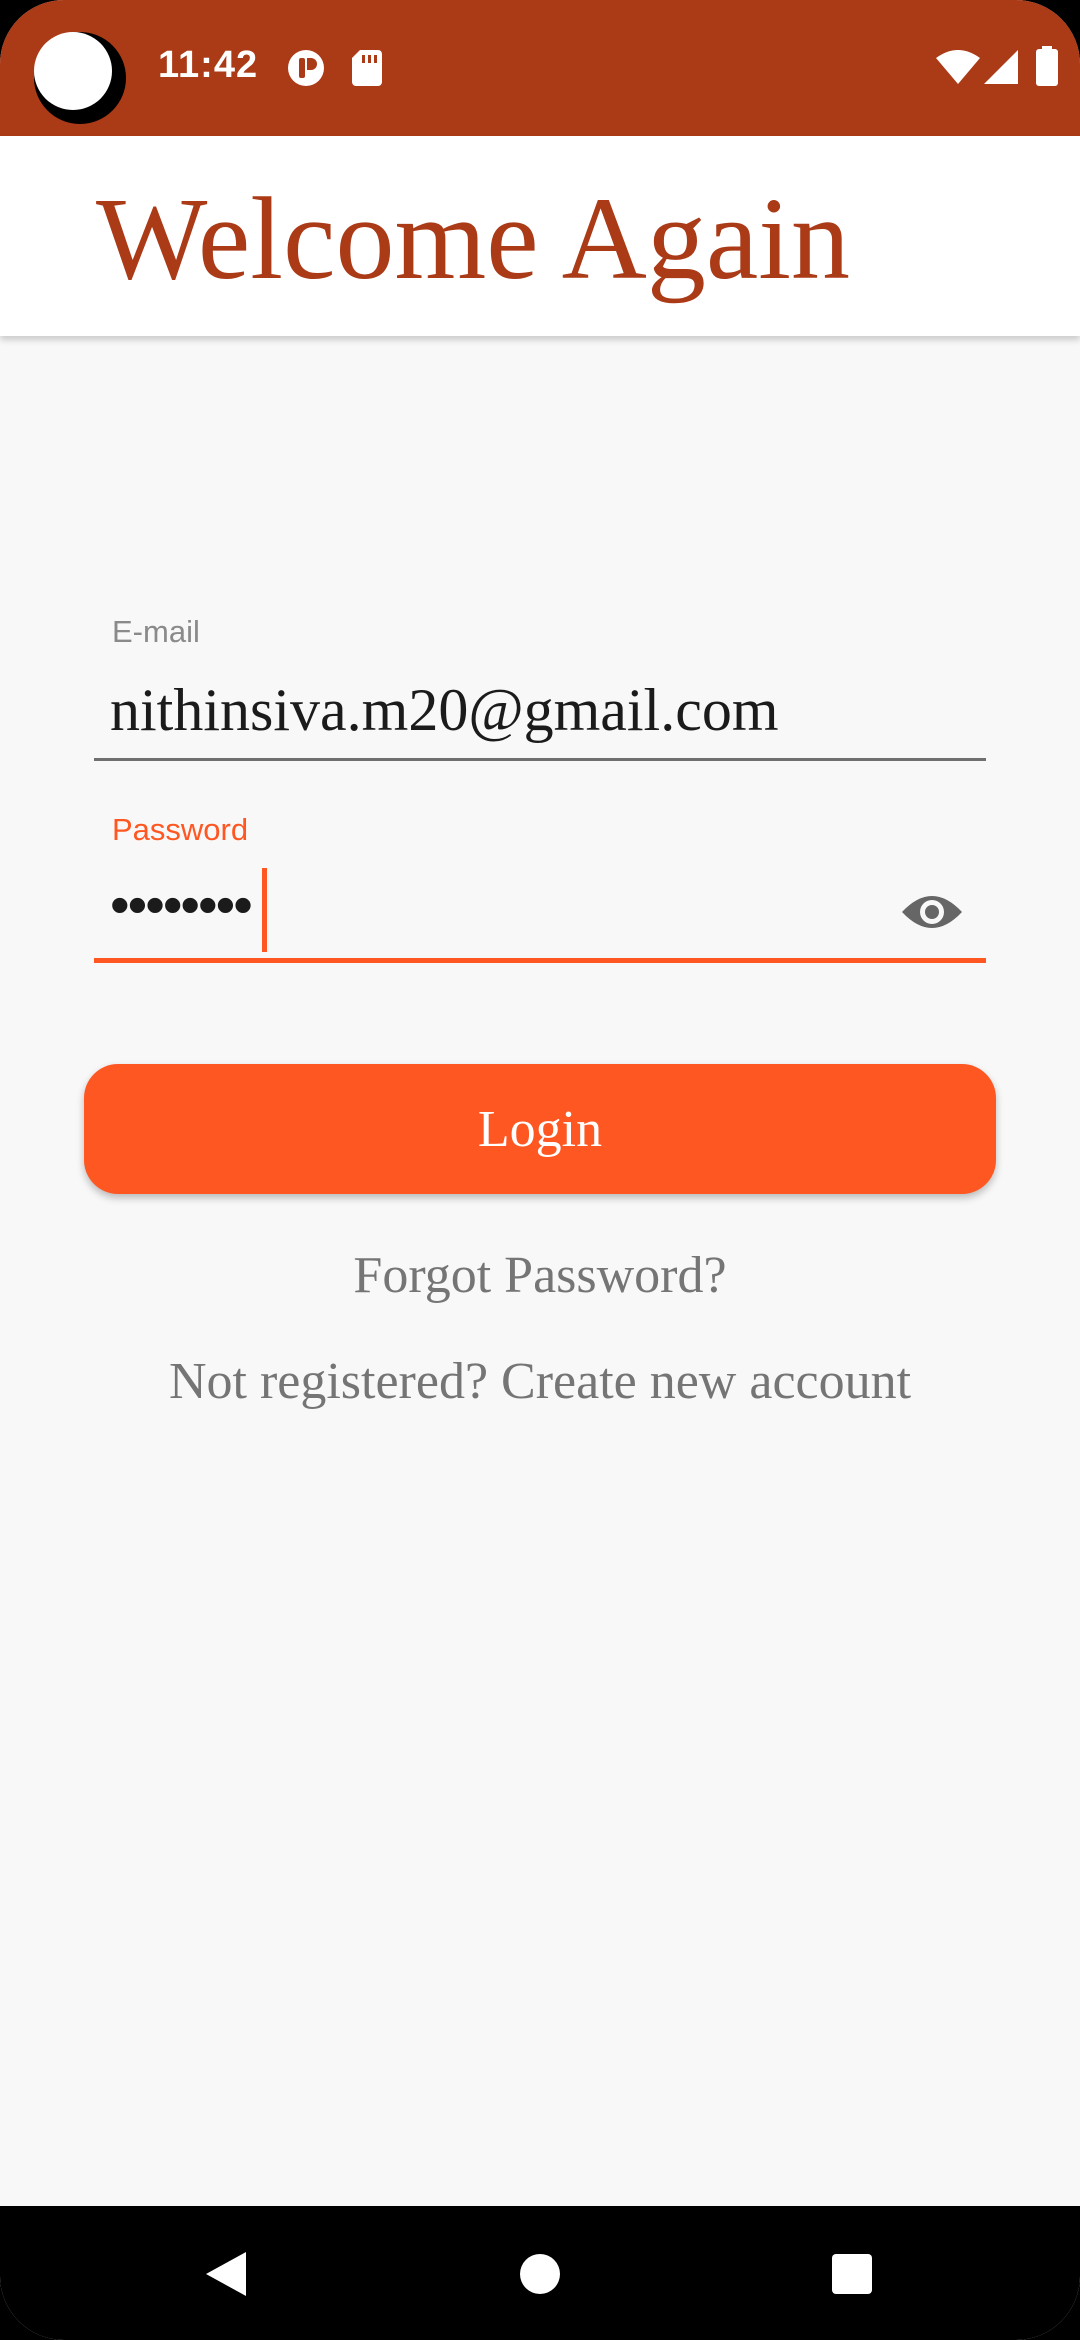  I want to click on email-underline, so click(540, 759).